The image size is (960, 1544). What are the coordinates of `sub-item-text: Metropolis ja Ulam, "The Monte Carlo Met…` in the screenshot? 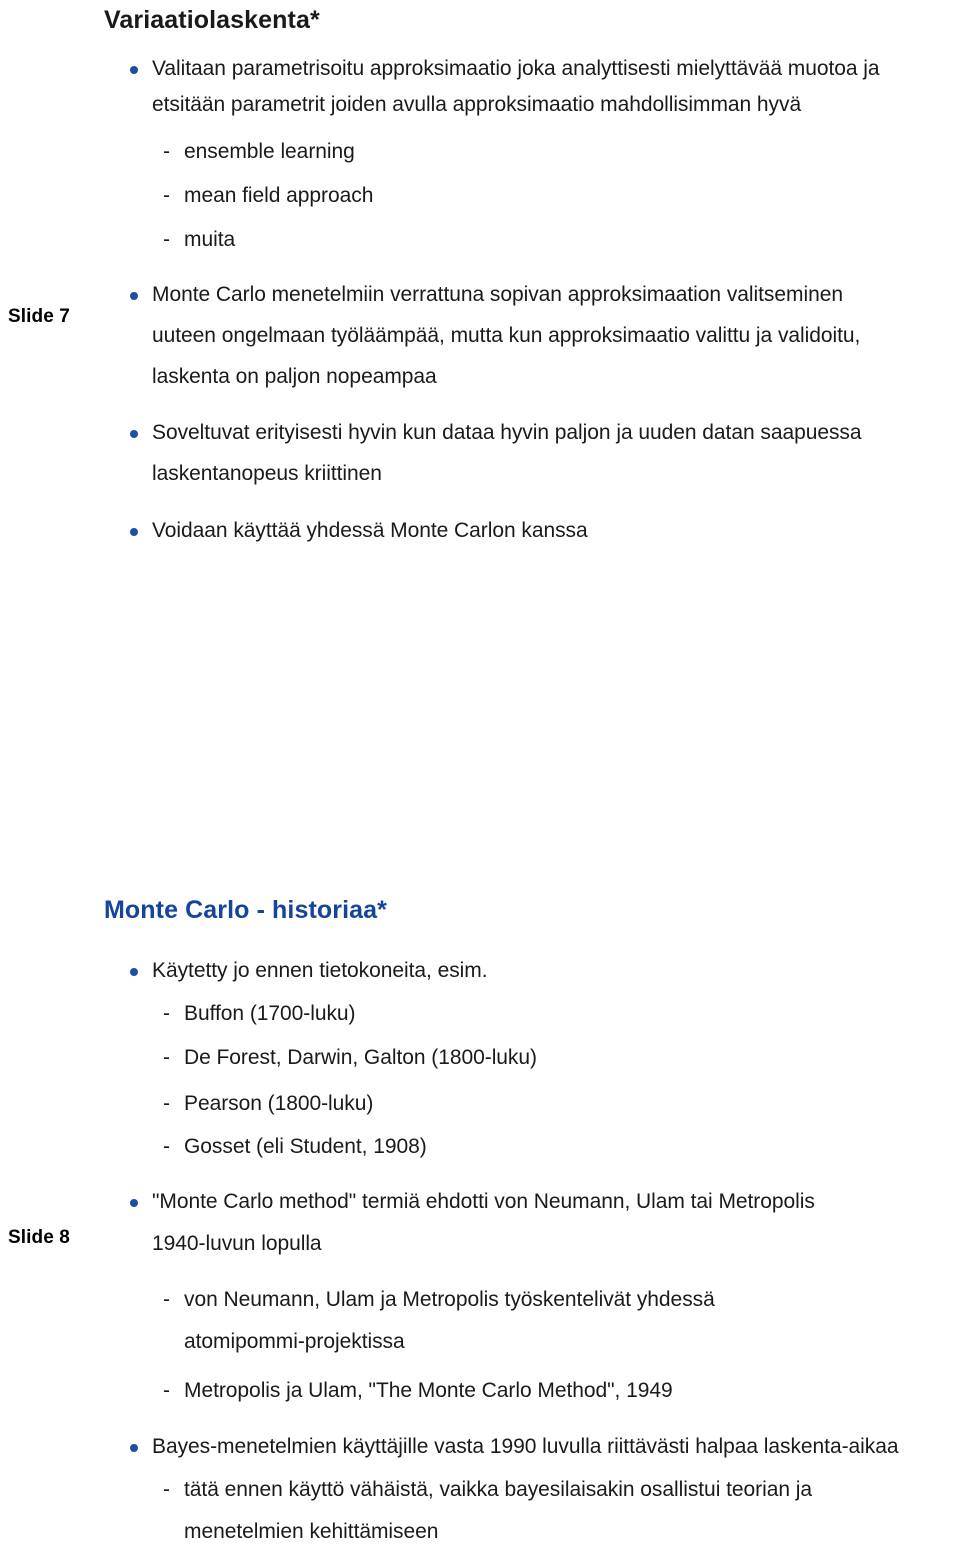 It's located at (428, 1390).